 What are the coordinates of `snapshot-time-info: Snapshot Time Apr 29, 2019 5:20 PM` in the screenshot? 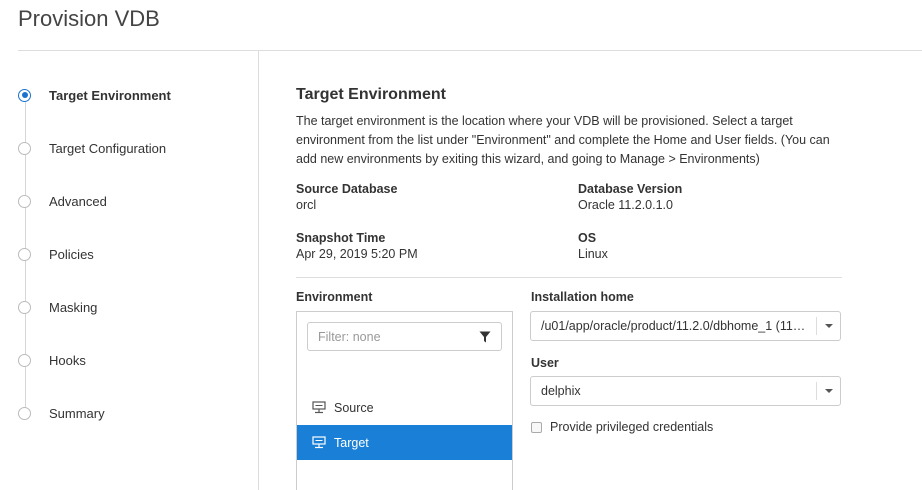 It's located at (437, 247).